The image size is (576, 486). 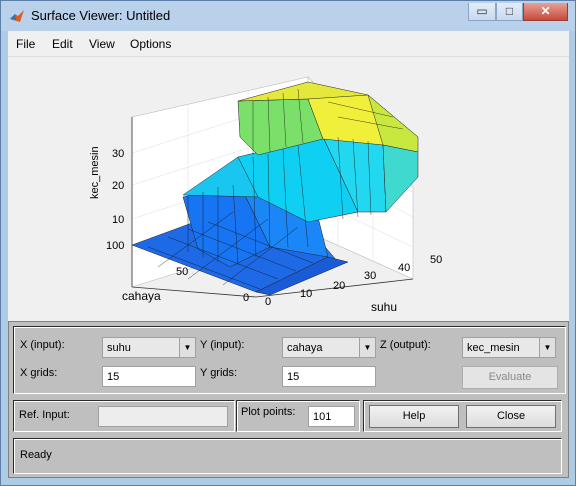 I want to click on z-tick-20: 20, so click(x=118, y=186).